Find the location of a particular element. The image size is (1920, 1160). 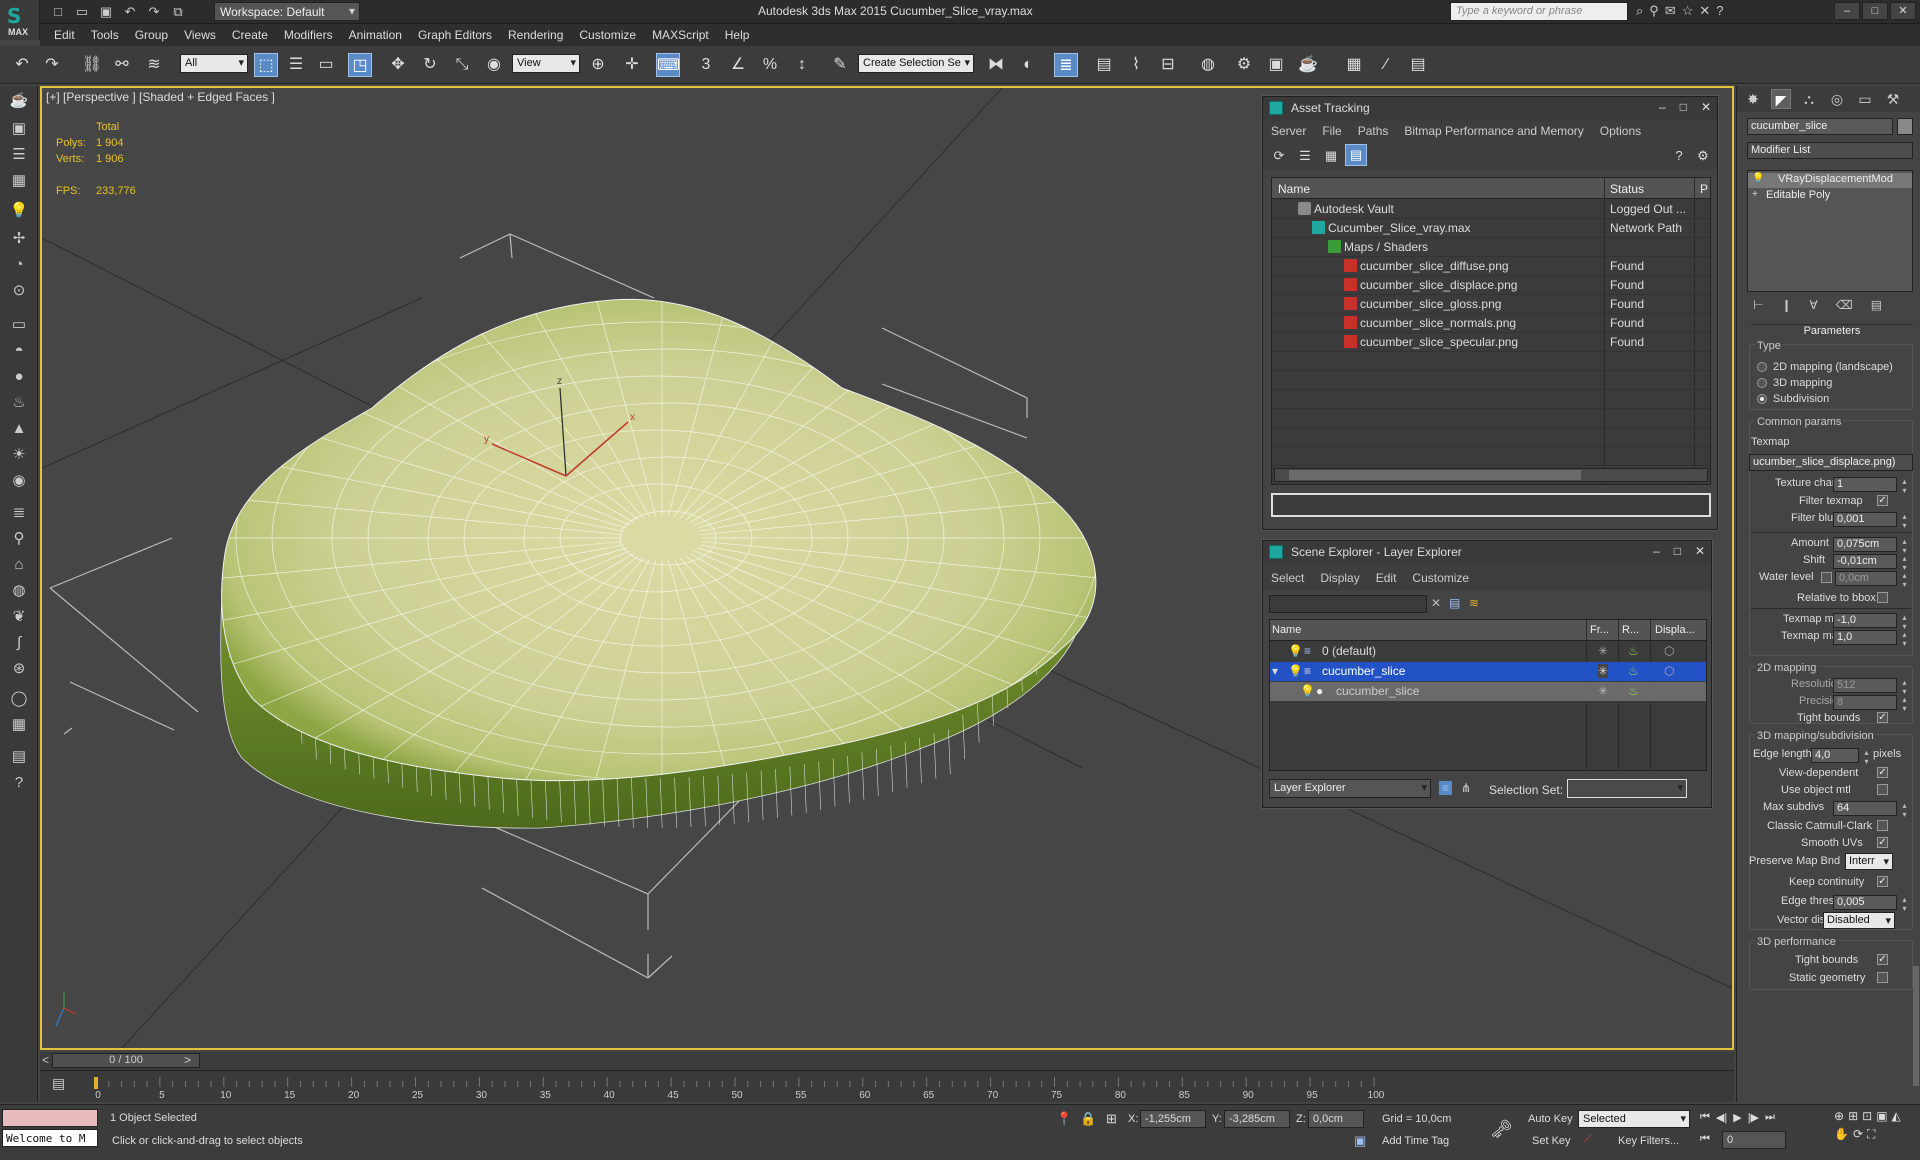

menu-animation: Animation is located at coordinates (383, 35).